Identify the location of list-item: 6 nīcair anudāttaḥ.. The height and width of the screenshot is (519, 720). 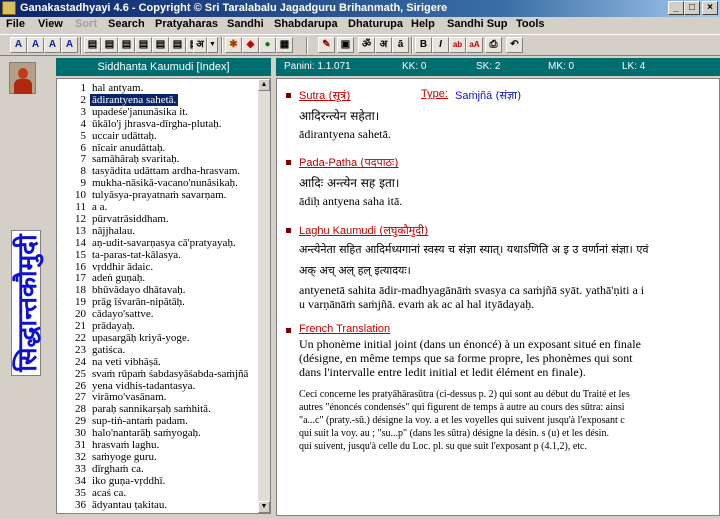
(159, 148).